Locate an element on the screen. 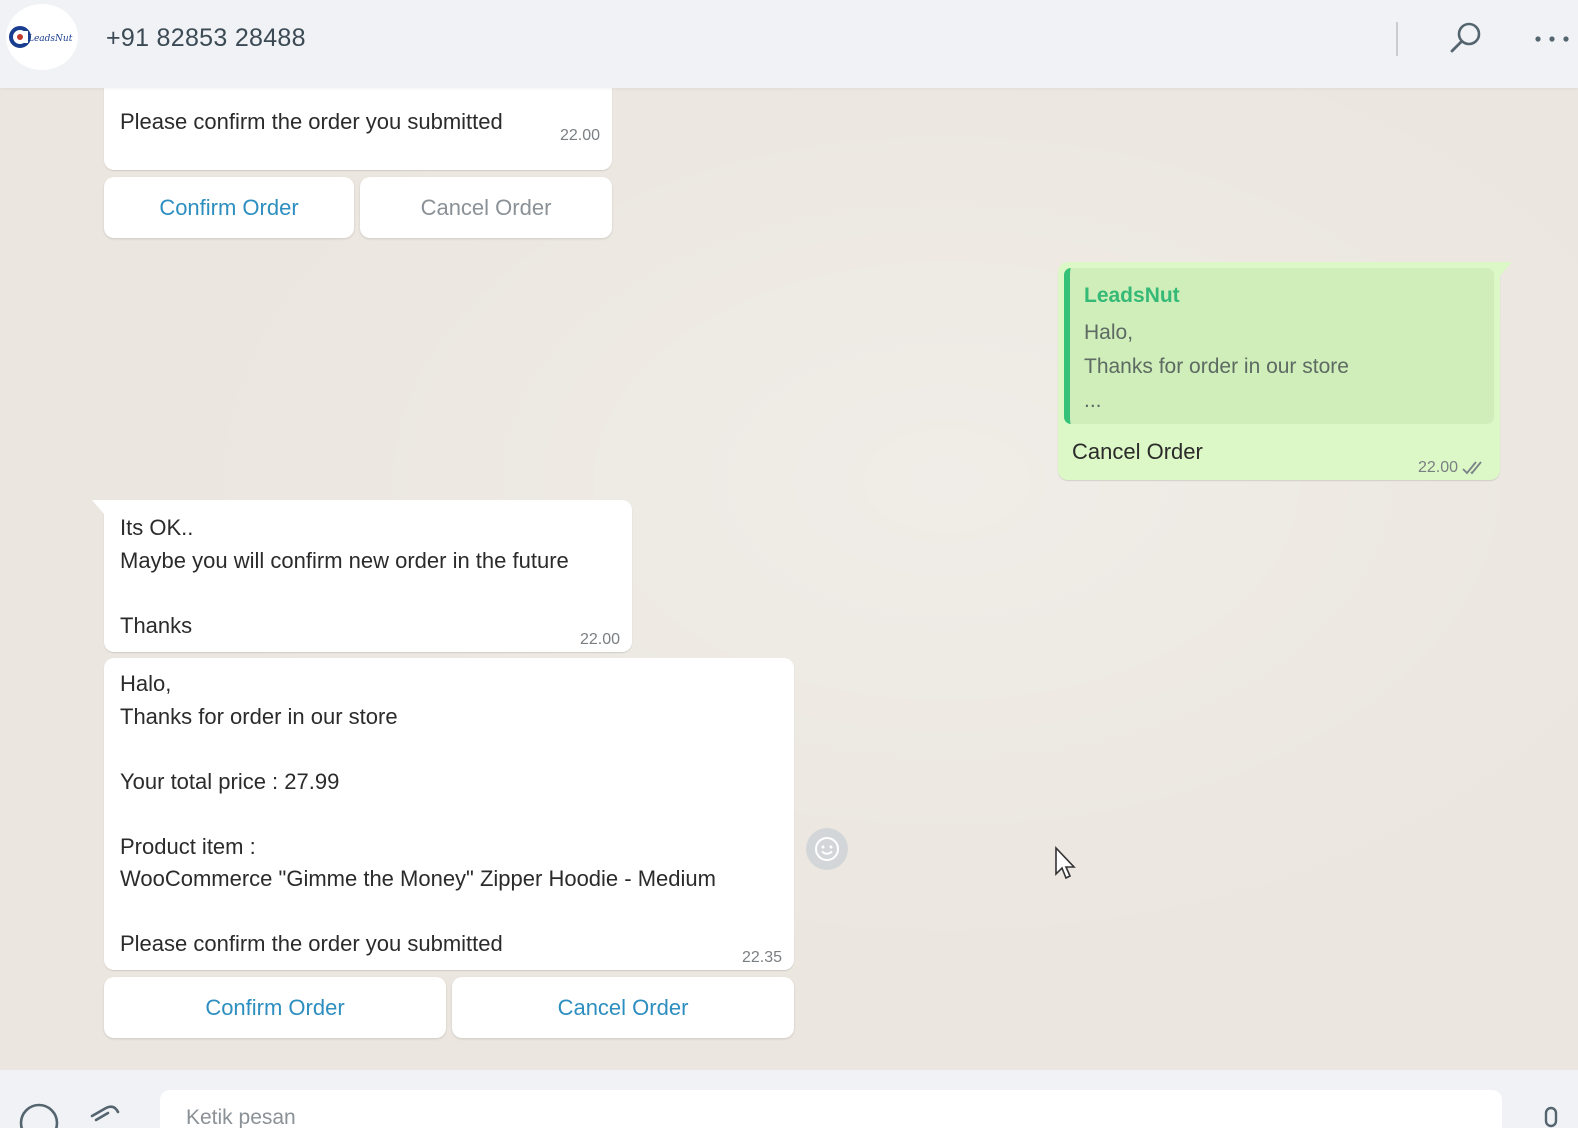 The image size is (1578, 1128). header-divider is located at coordinates (1397, 39).